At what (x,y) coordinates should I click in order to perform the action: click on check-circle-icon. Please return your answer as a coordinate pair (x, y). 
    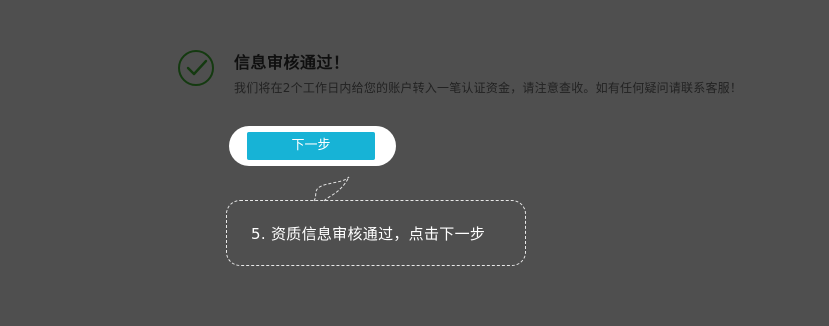
    Looking at the image, I should click on (196, 68).